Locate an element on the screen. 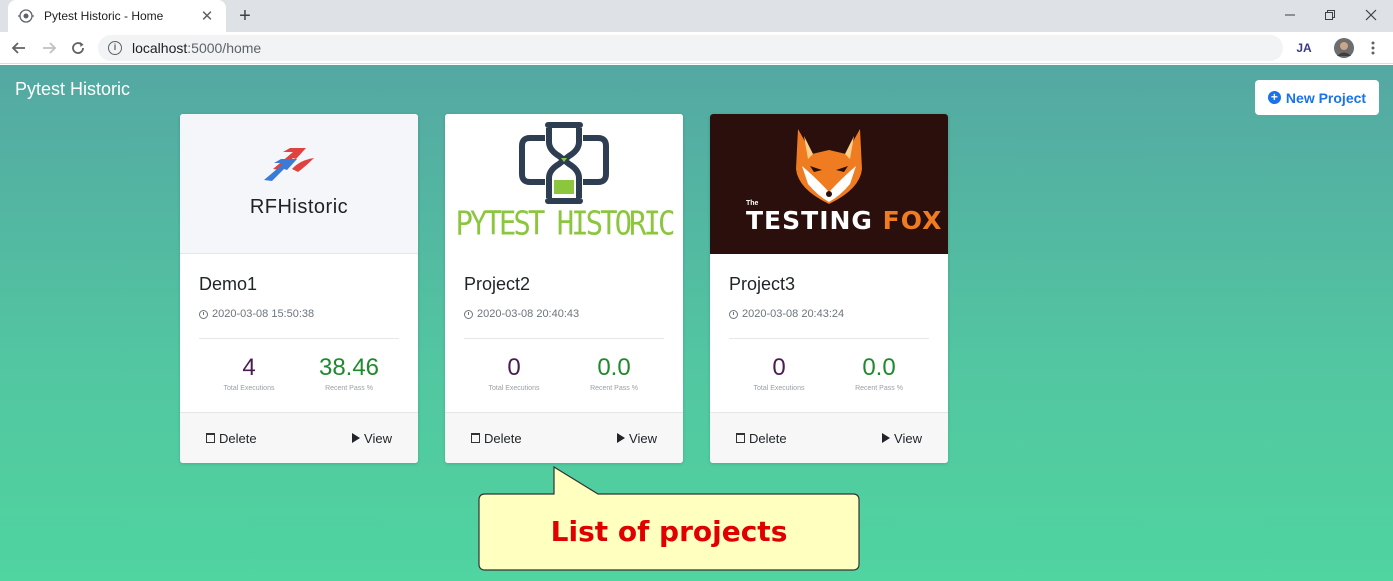 This screenshot has width=1393, height=581. project-logo: RFHistoric is located at coordinates (299, 184).